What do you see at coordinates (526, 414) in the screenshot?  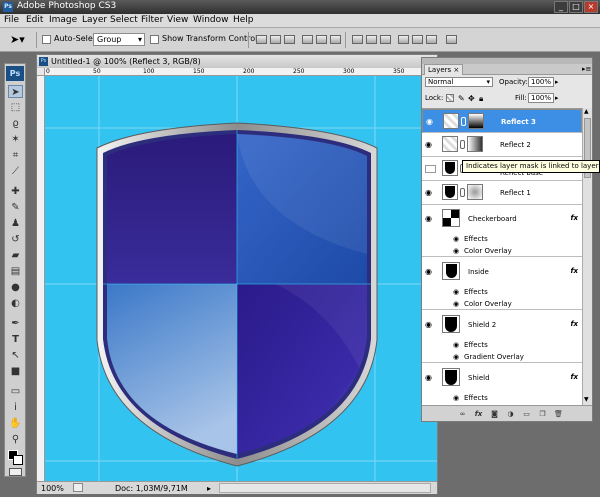 I see `new-group-icon: ▭` at bounding box center [526, 414].